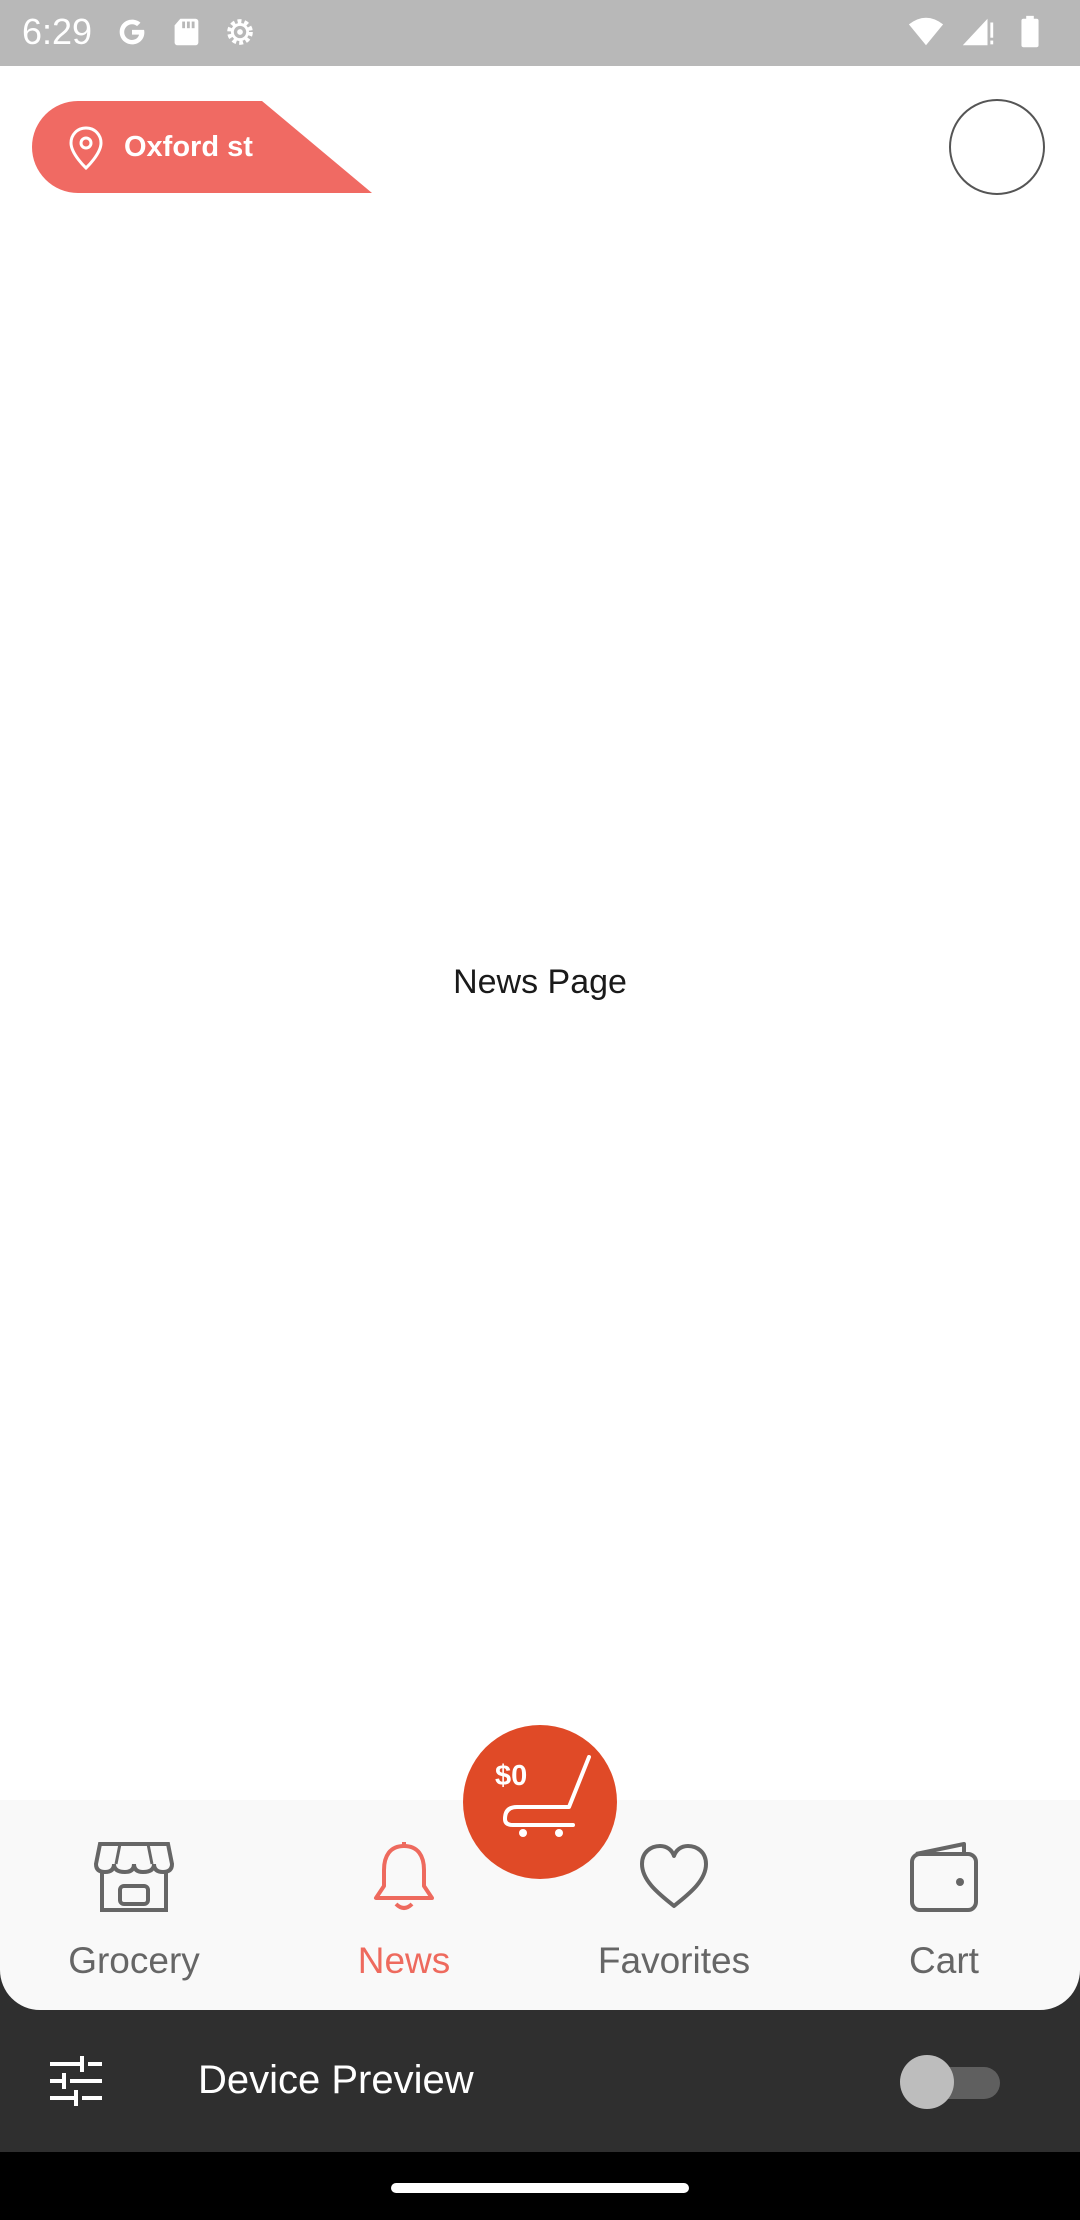 The width and height of the screenshot is (1080, 2220). I want to click on nav-label-grocery: Grocery, so click(134, 1960).